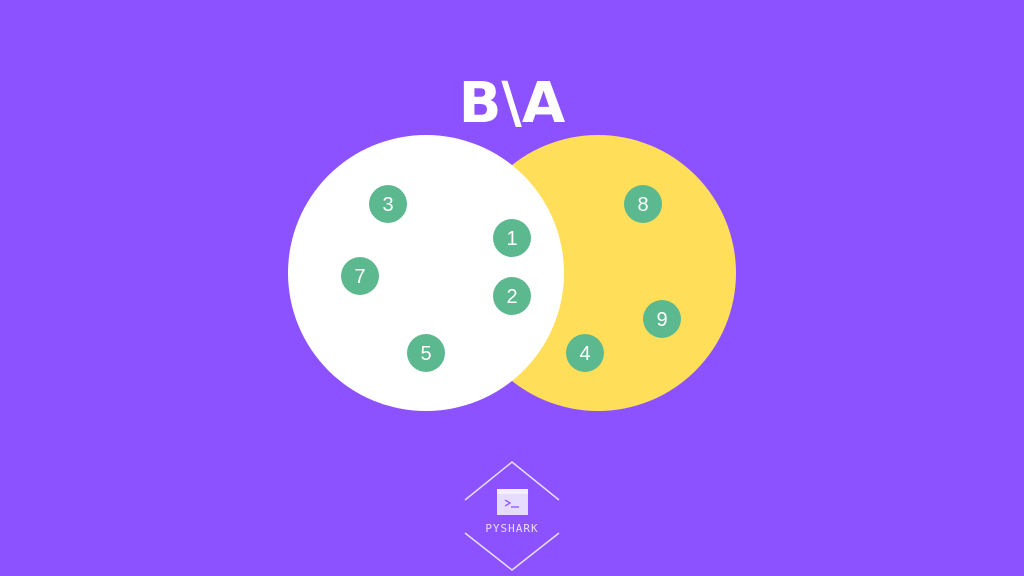  Describe the element at coordinates (425, 354) in the screenshot. I see `element-label: 5` at that location.